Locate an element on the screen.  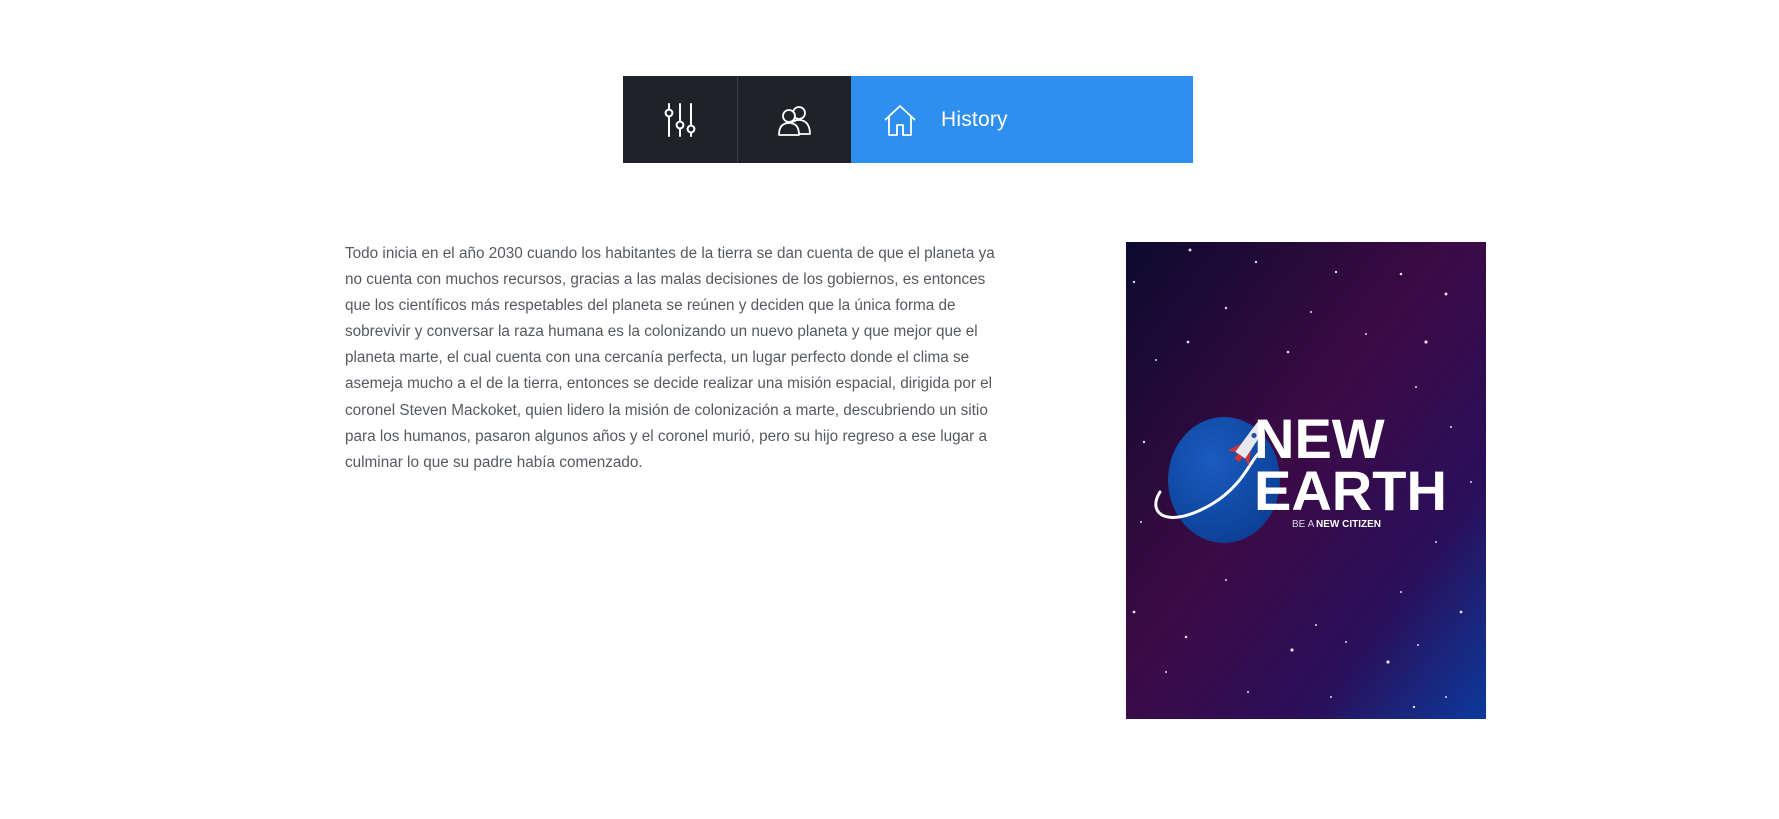
home-icon is located at coordinates (900, 120).